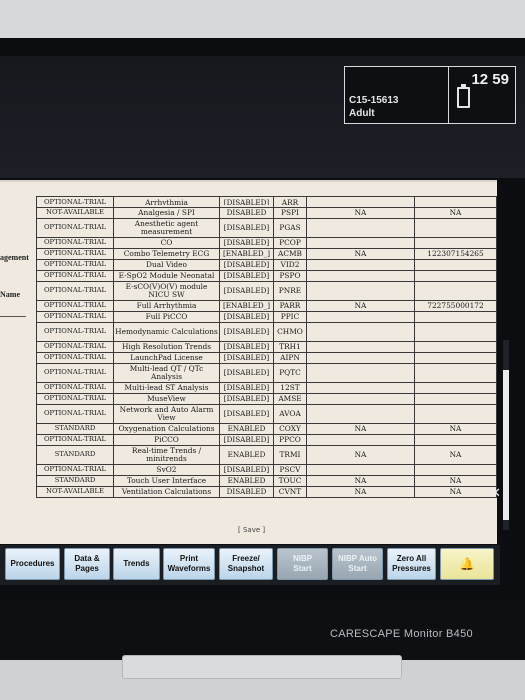 The image size is (525, 700). What do you see at coordinates (166, 347) in the screenshot?
I see `feature-name-cell: High Resolution Trends` at bounding box center [166, 347].